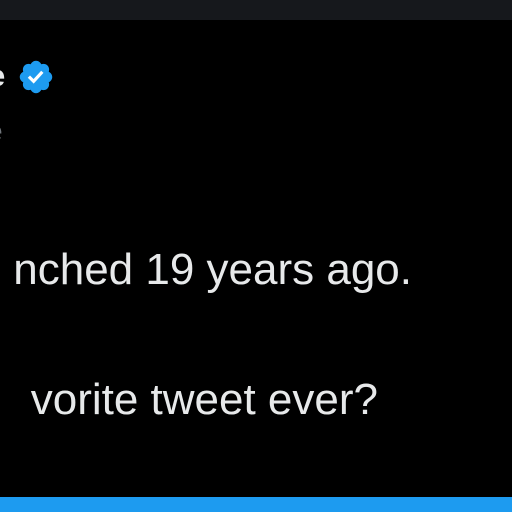 The width and height of the screenshot is (512, 512). Describe the element at coordinates (204, 399) in the screenshot. I see `tweet-text-line: vorite tweet ever?` at that location.